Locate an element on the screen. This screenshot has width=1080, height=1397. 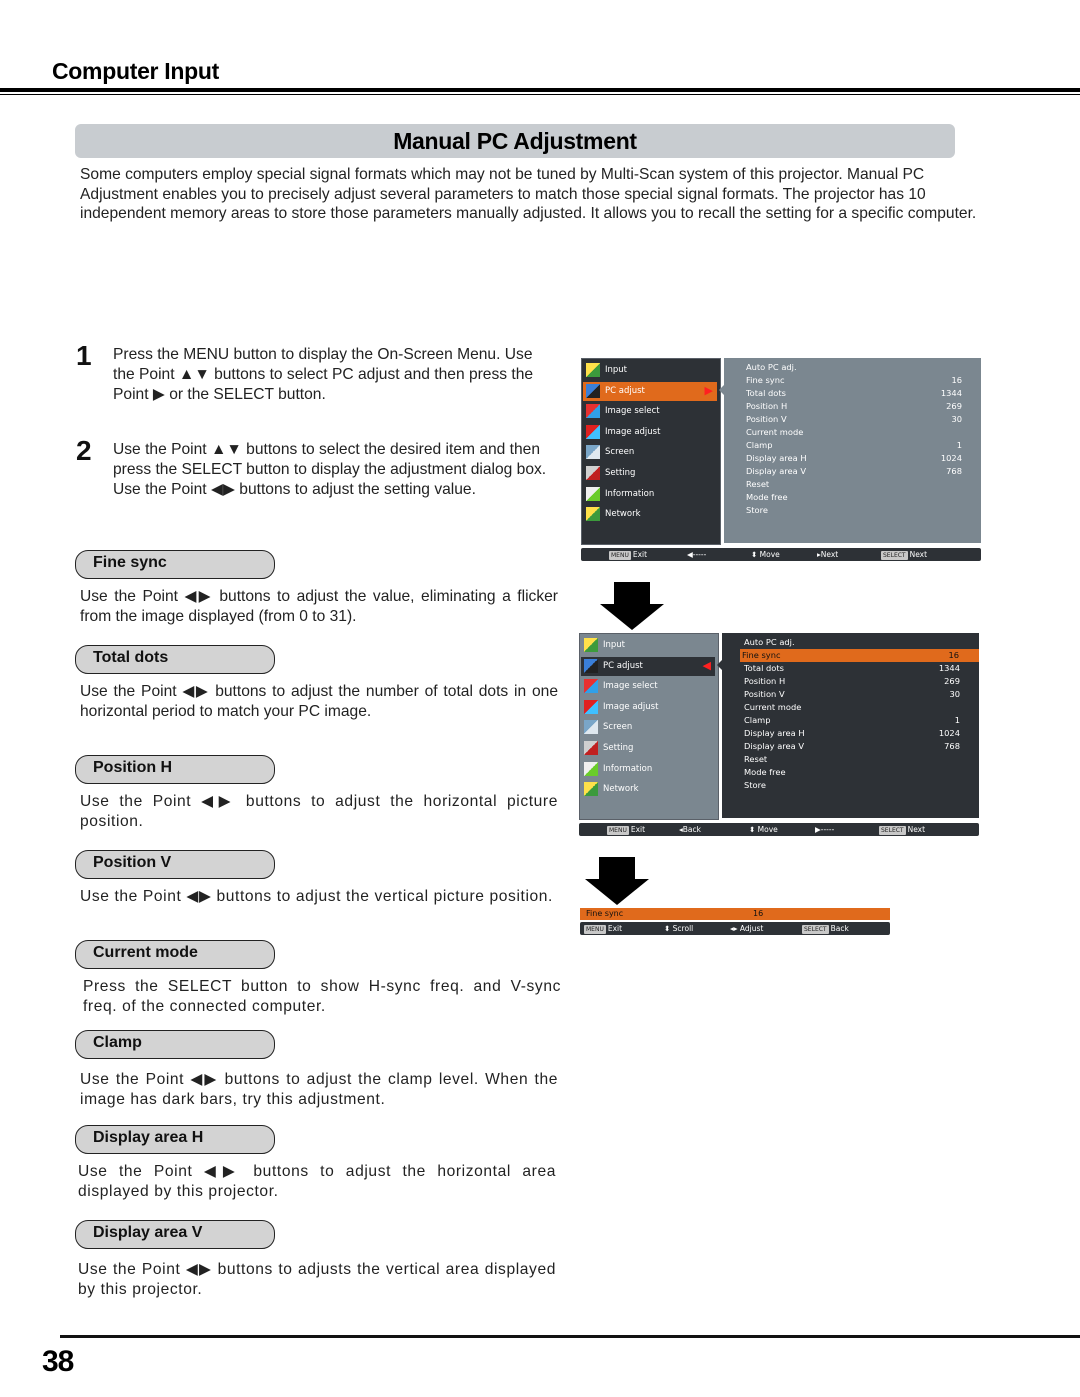
osd-submenu-value: 269 is located at coordinates (952, 681).